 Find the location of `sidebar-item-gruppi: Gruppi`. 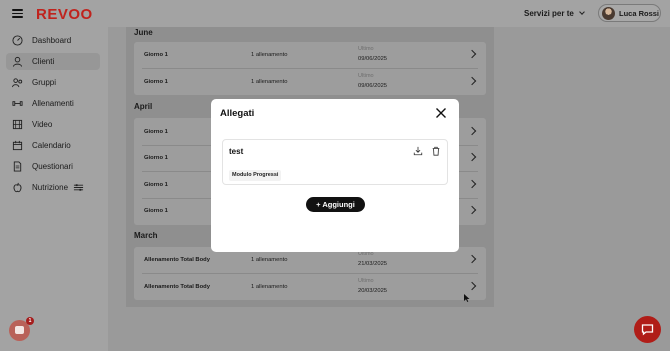

sidebar-item-gruppi: Gruppi is located at coordinates (53, 82).